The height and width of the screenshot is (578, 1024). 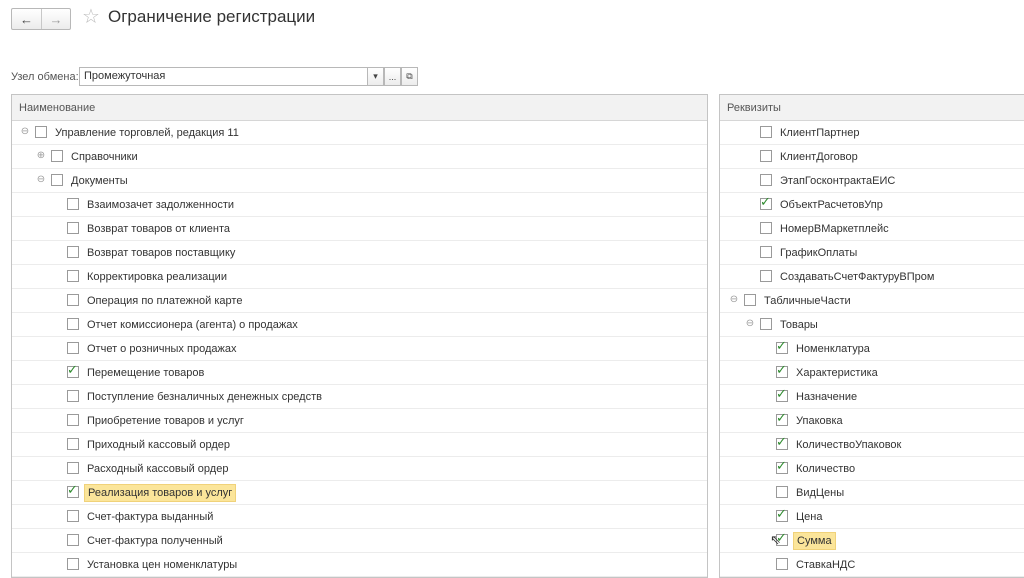 I want to click on tree-row: ✓ Цена, so click(x=872, y=517).